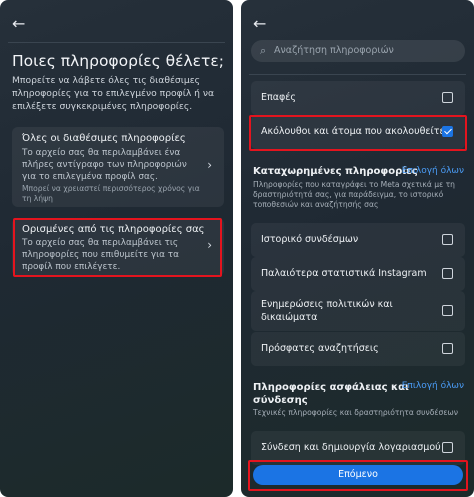 The image size is (474, 497). I want to click on search-icon: ⌕, so click(263, 50).